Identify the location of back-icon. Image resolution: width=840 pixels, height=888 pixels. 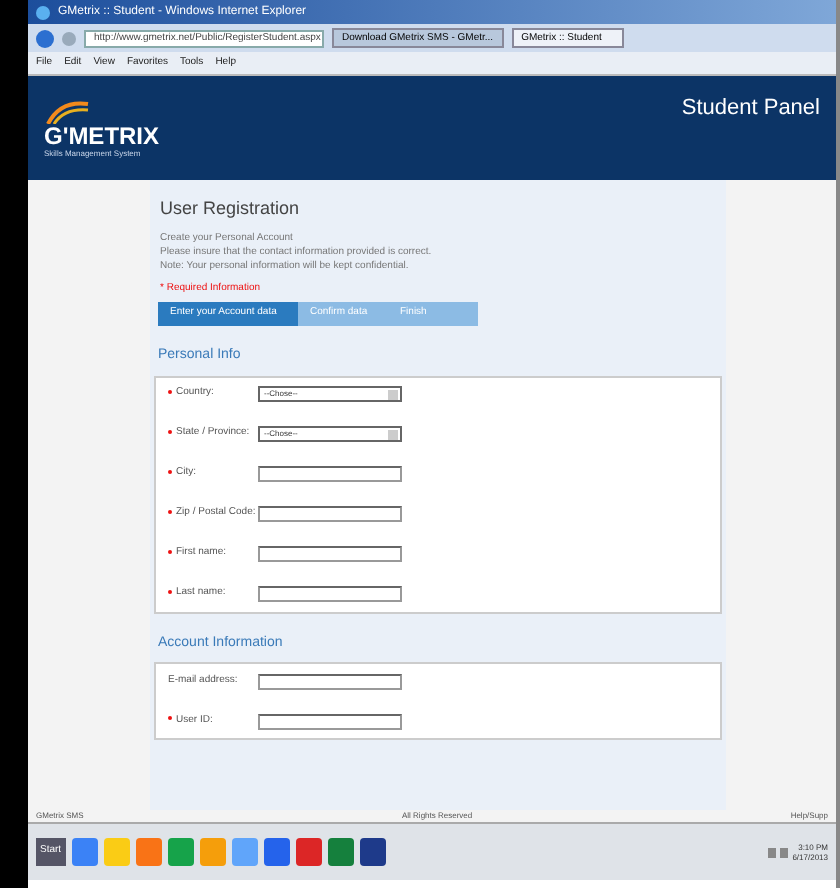
(45, 38).